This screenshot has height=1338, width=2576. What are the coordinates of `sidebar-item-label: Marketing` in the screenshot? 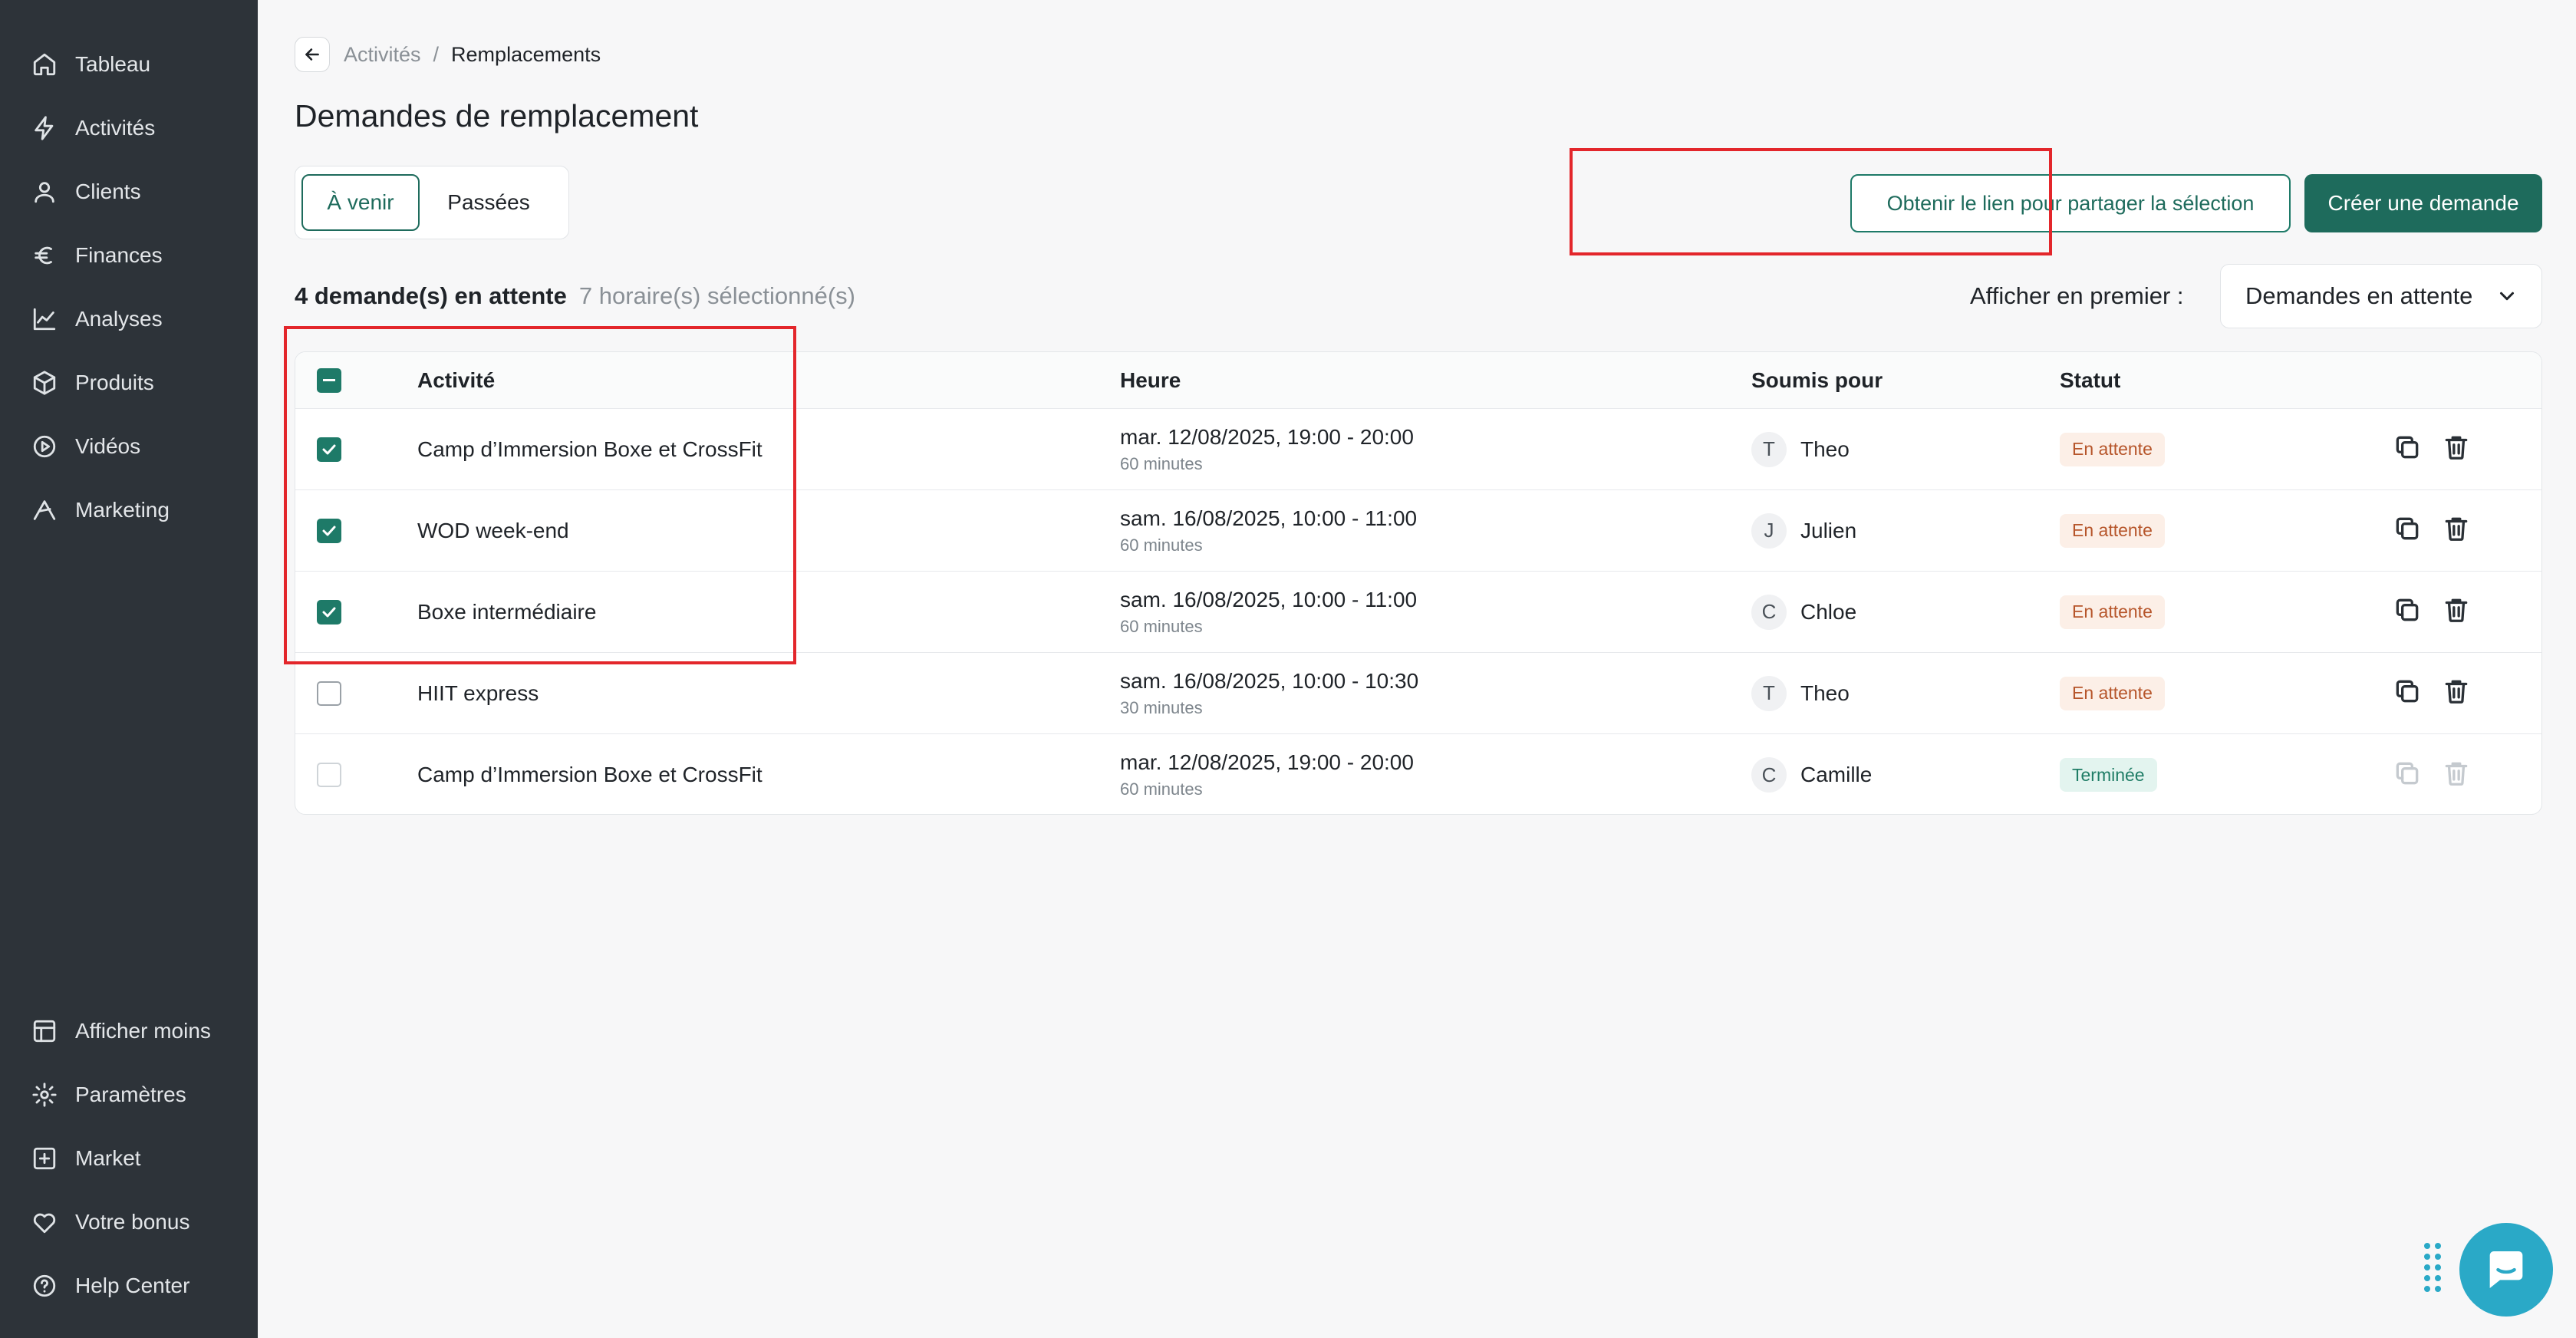 It's located at (122, 509).